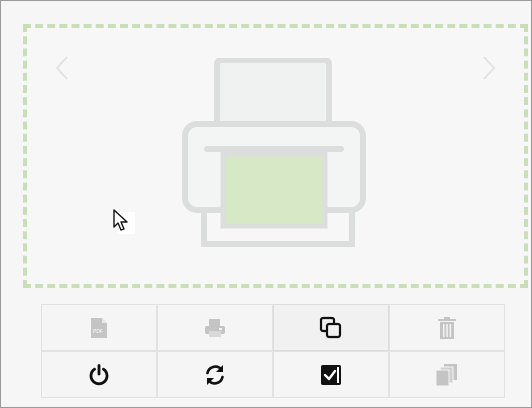 This screenshot has width=532, height=408. I want to click on power-button, so click(99, 374).